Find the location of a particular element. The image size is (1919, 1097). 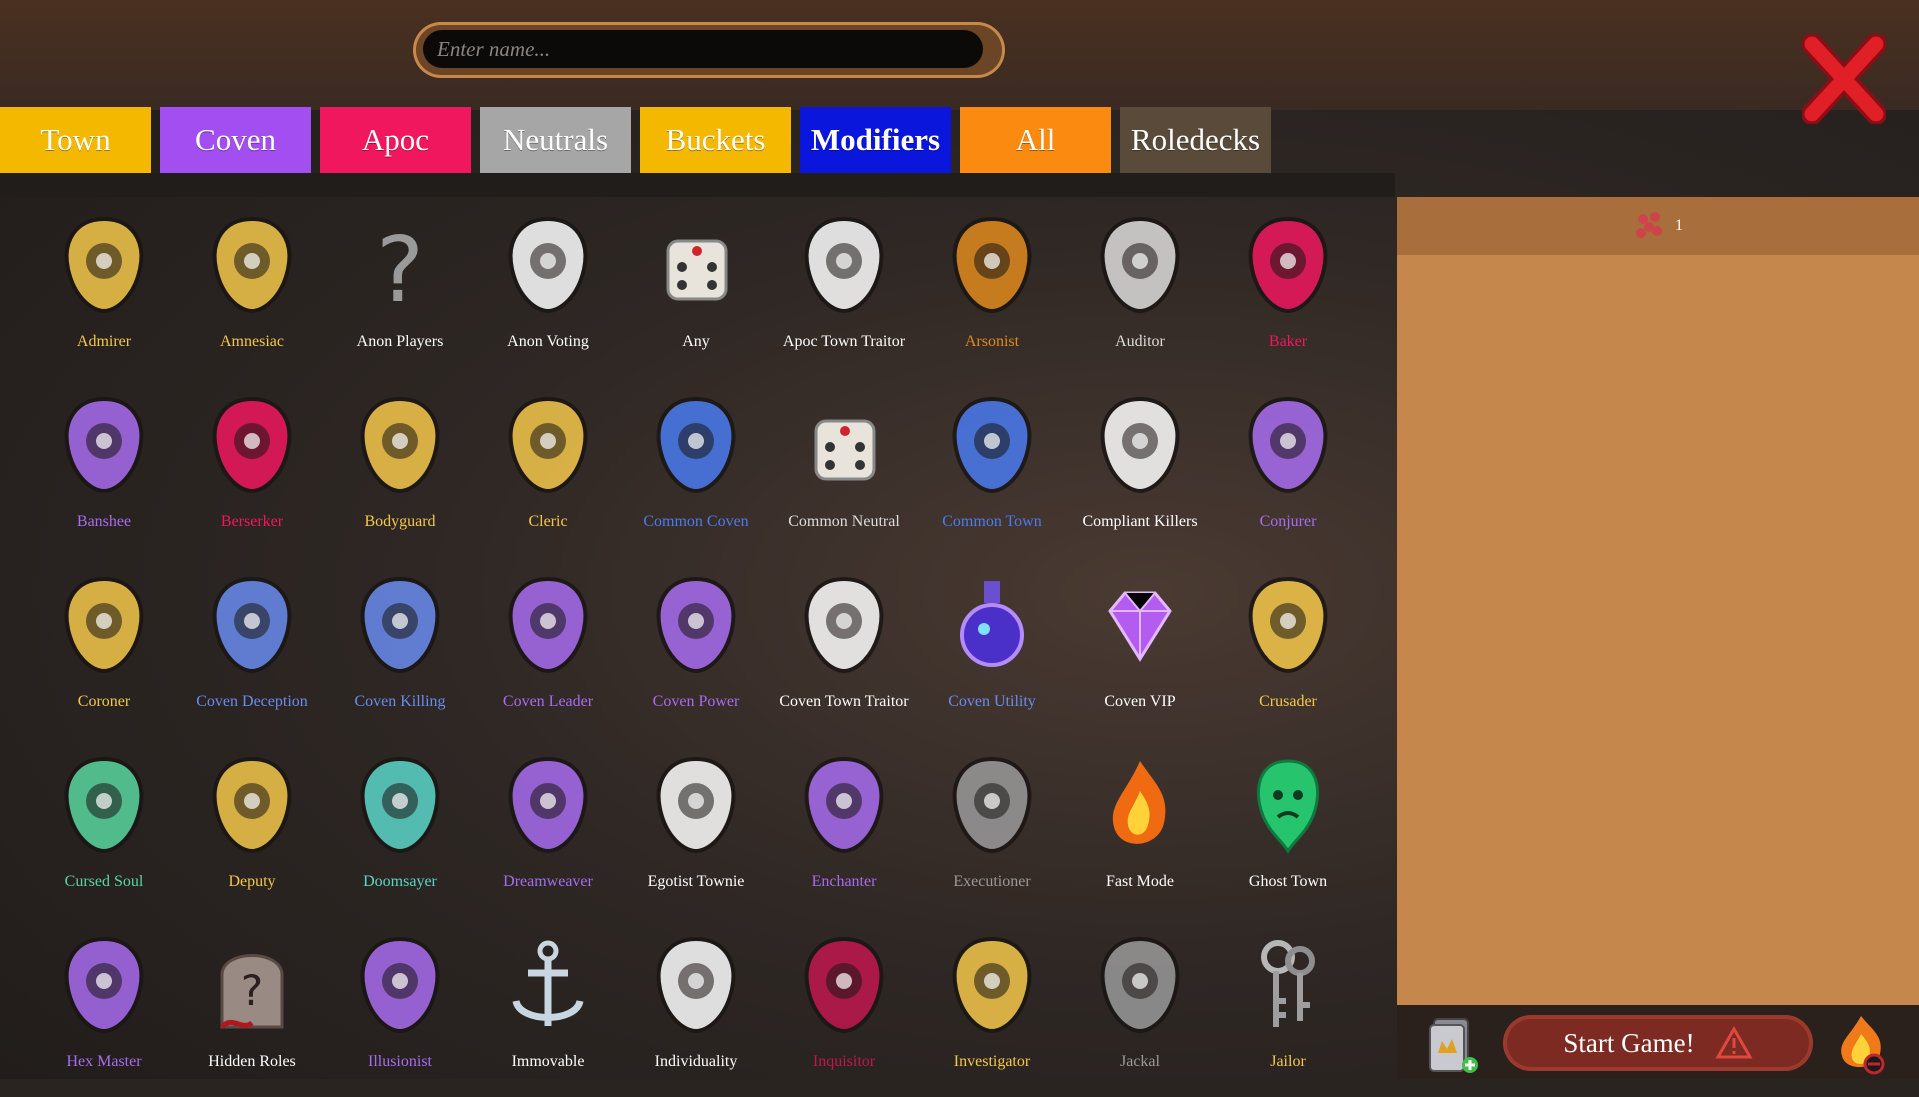

role-label: Jailor is located at coordinates (1288, 1061).